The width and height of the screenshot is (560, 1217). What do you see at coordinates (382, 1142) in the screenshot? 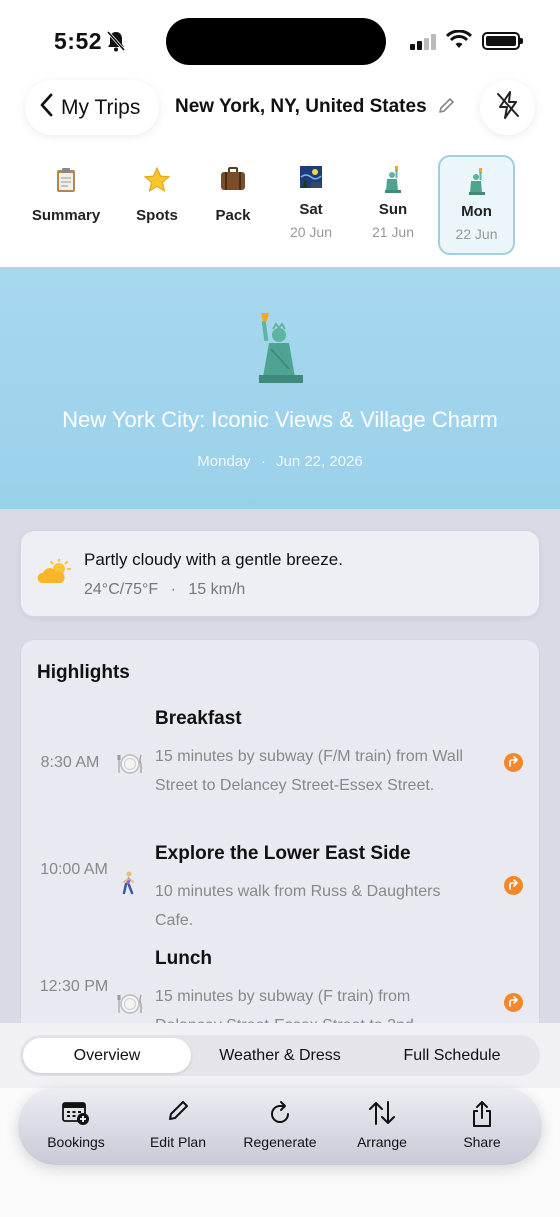
I see `arrange-label: Arrange` at bounding box center [382, 1142].